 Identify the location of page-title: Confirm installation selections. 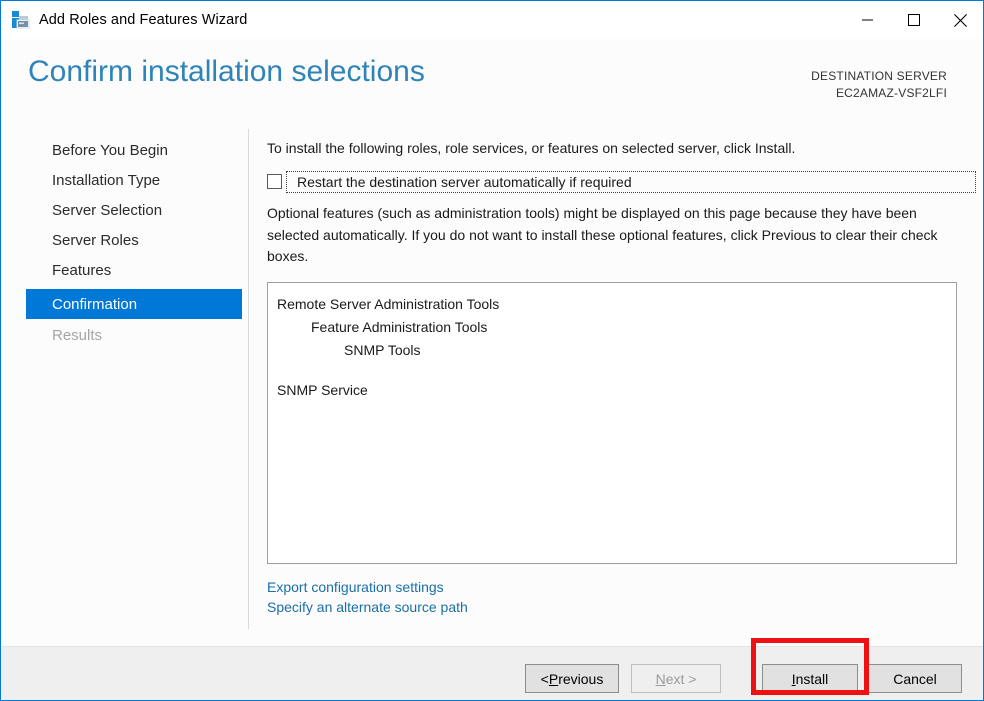
(226, 71).